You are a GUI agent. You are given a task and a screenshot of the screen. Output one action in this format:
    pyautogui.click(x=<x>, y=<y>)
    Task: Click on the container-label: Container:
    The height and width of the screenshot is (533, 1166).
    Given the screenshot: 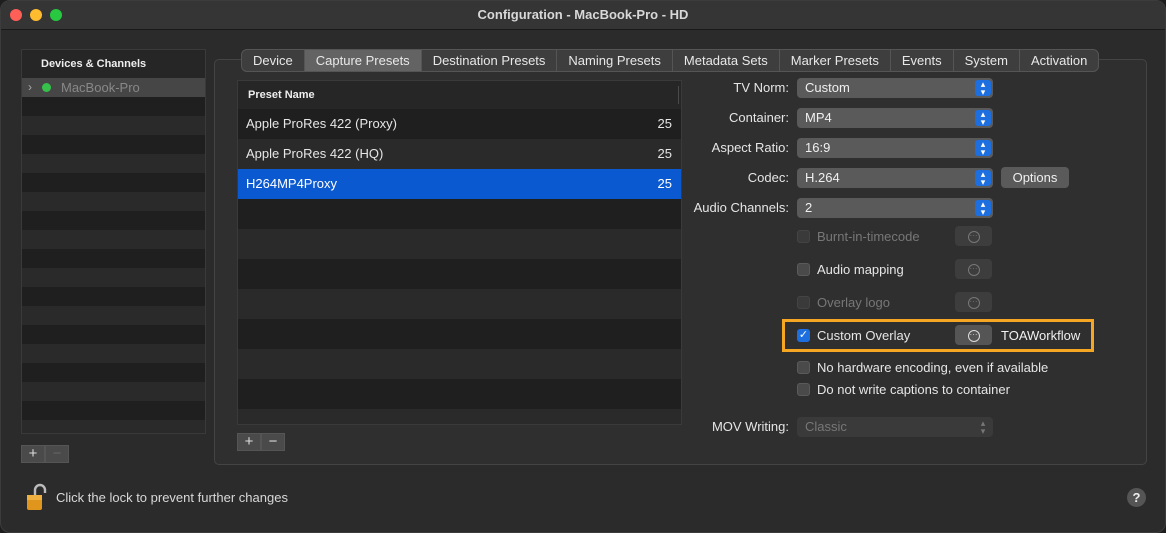 What is the action you would take?
    pyautogui.click(x=759, y=117)
    